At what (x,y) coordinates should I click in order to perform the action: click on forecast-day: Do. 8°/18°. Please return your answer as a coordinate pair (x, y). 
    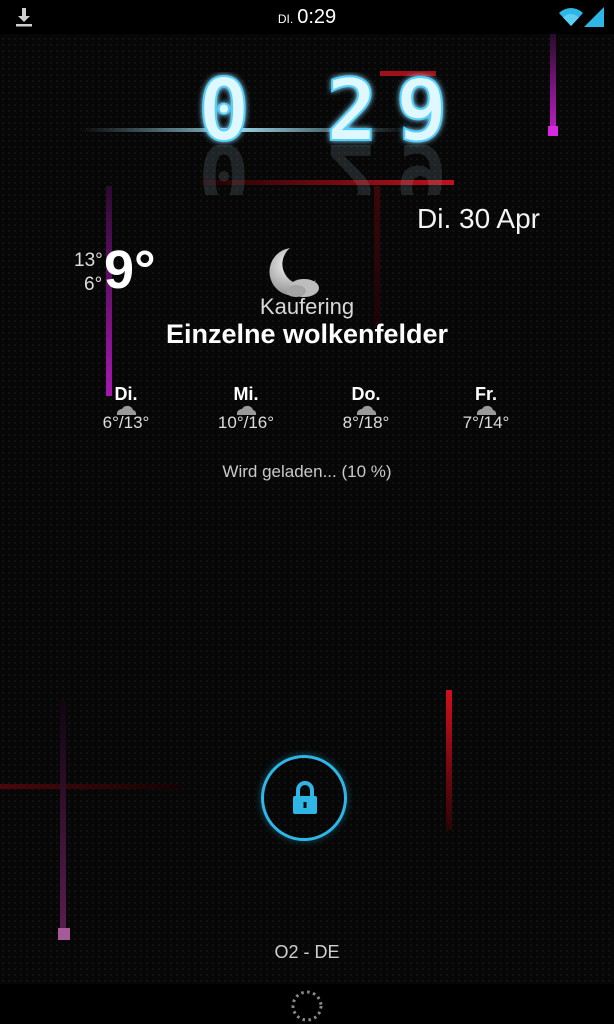
    Looking at the image, I should click on (366, 408).